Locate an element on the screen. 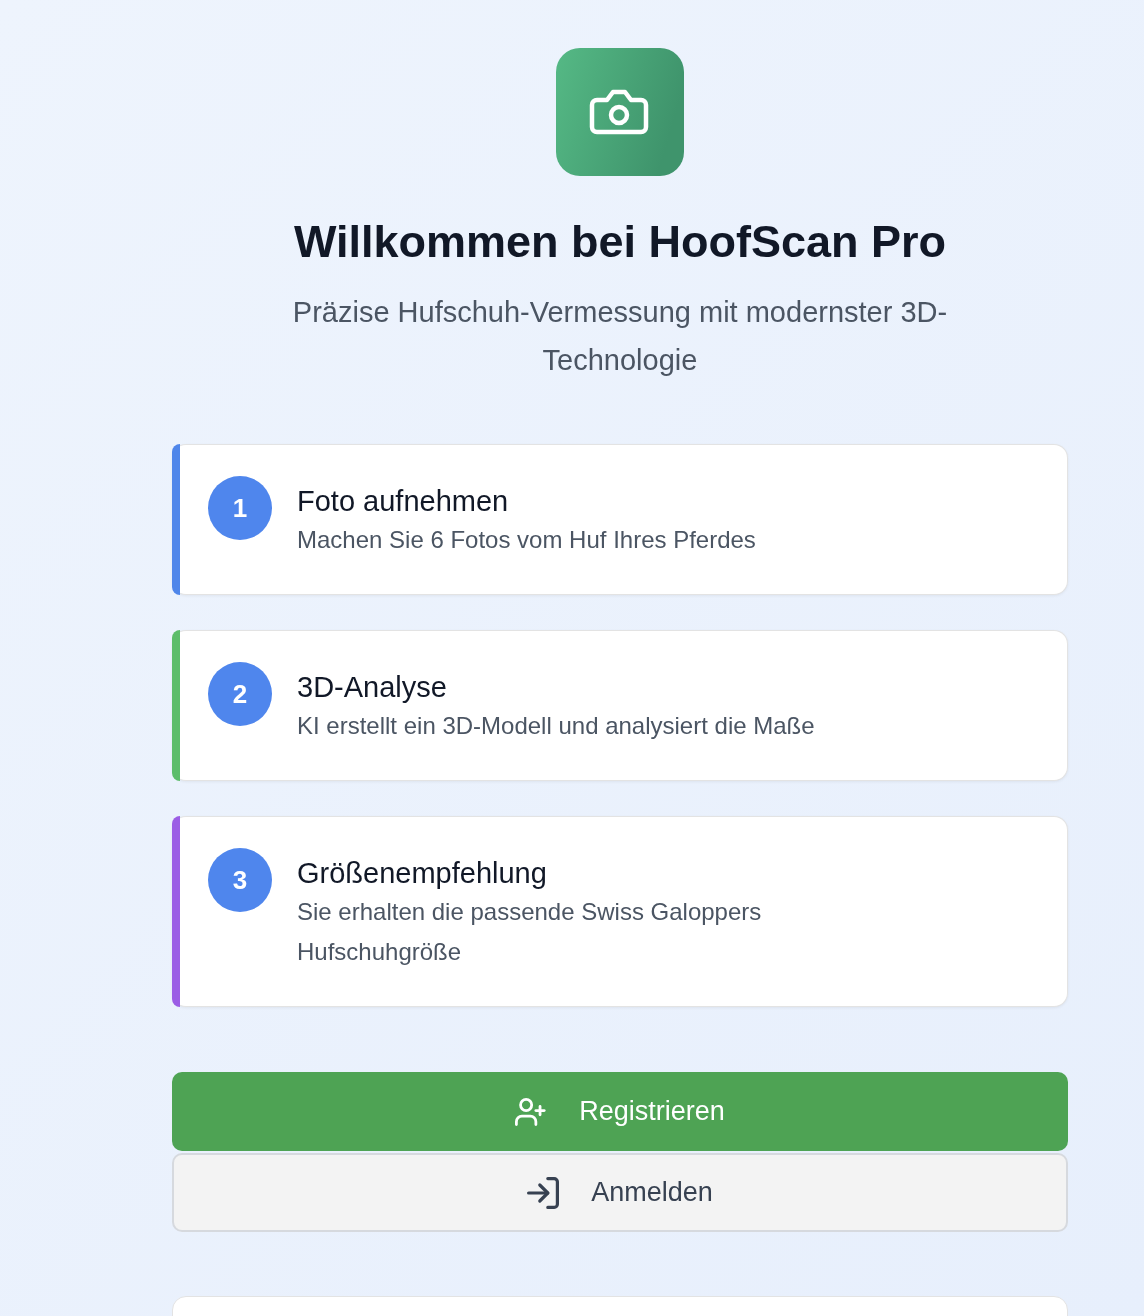  step-description: KI erstellt ein 3D-Modell und analysiert die Maße is located at coordinates (556, 726).